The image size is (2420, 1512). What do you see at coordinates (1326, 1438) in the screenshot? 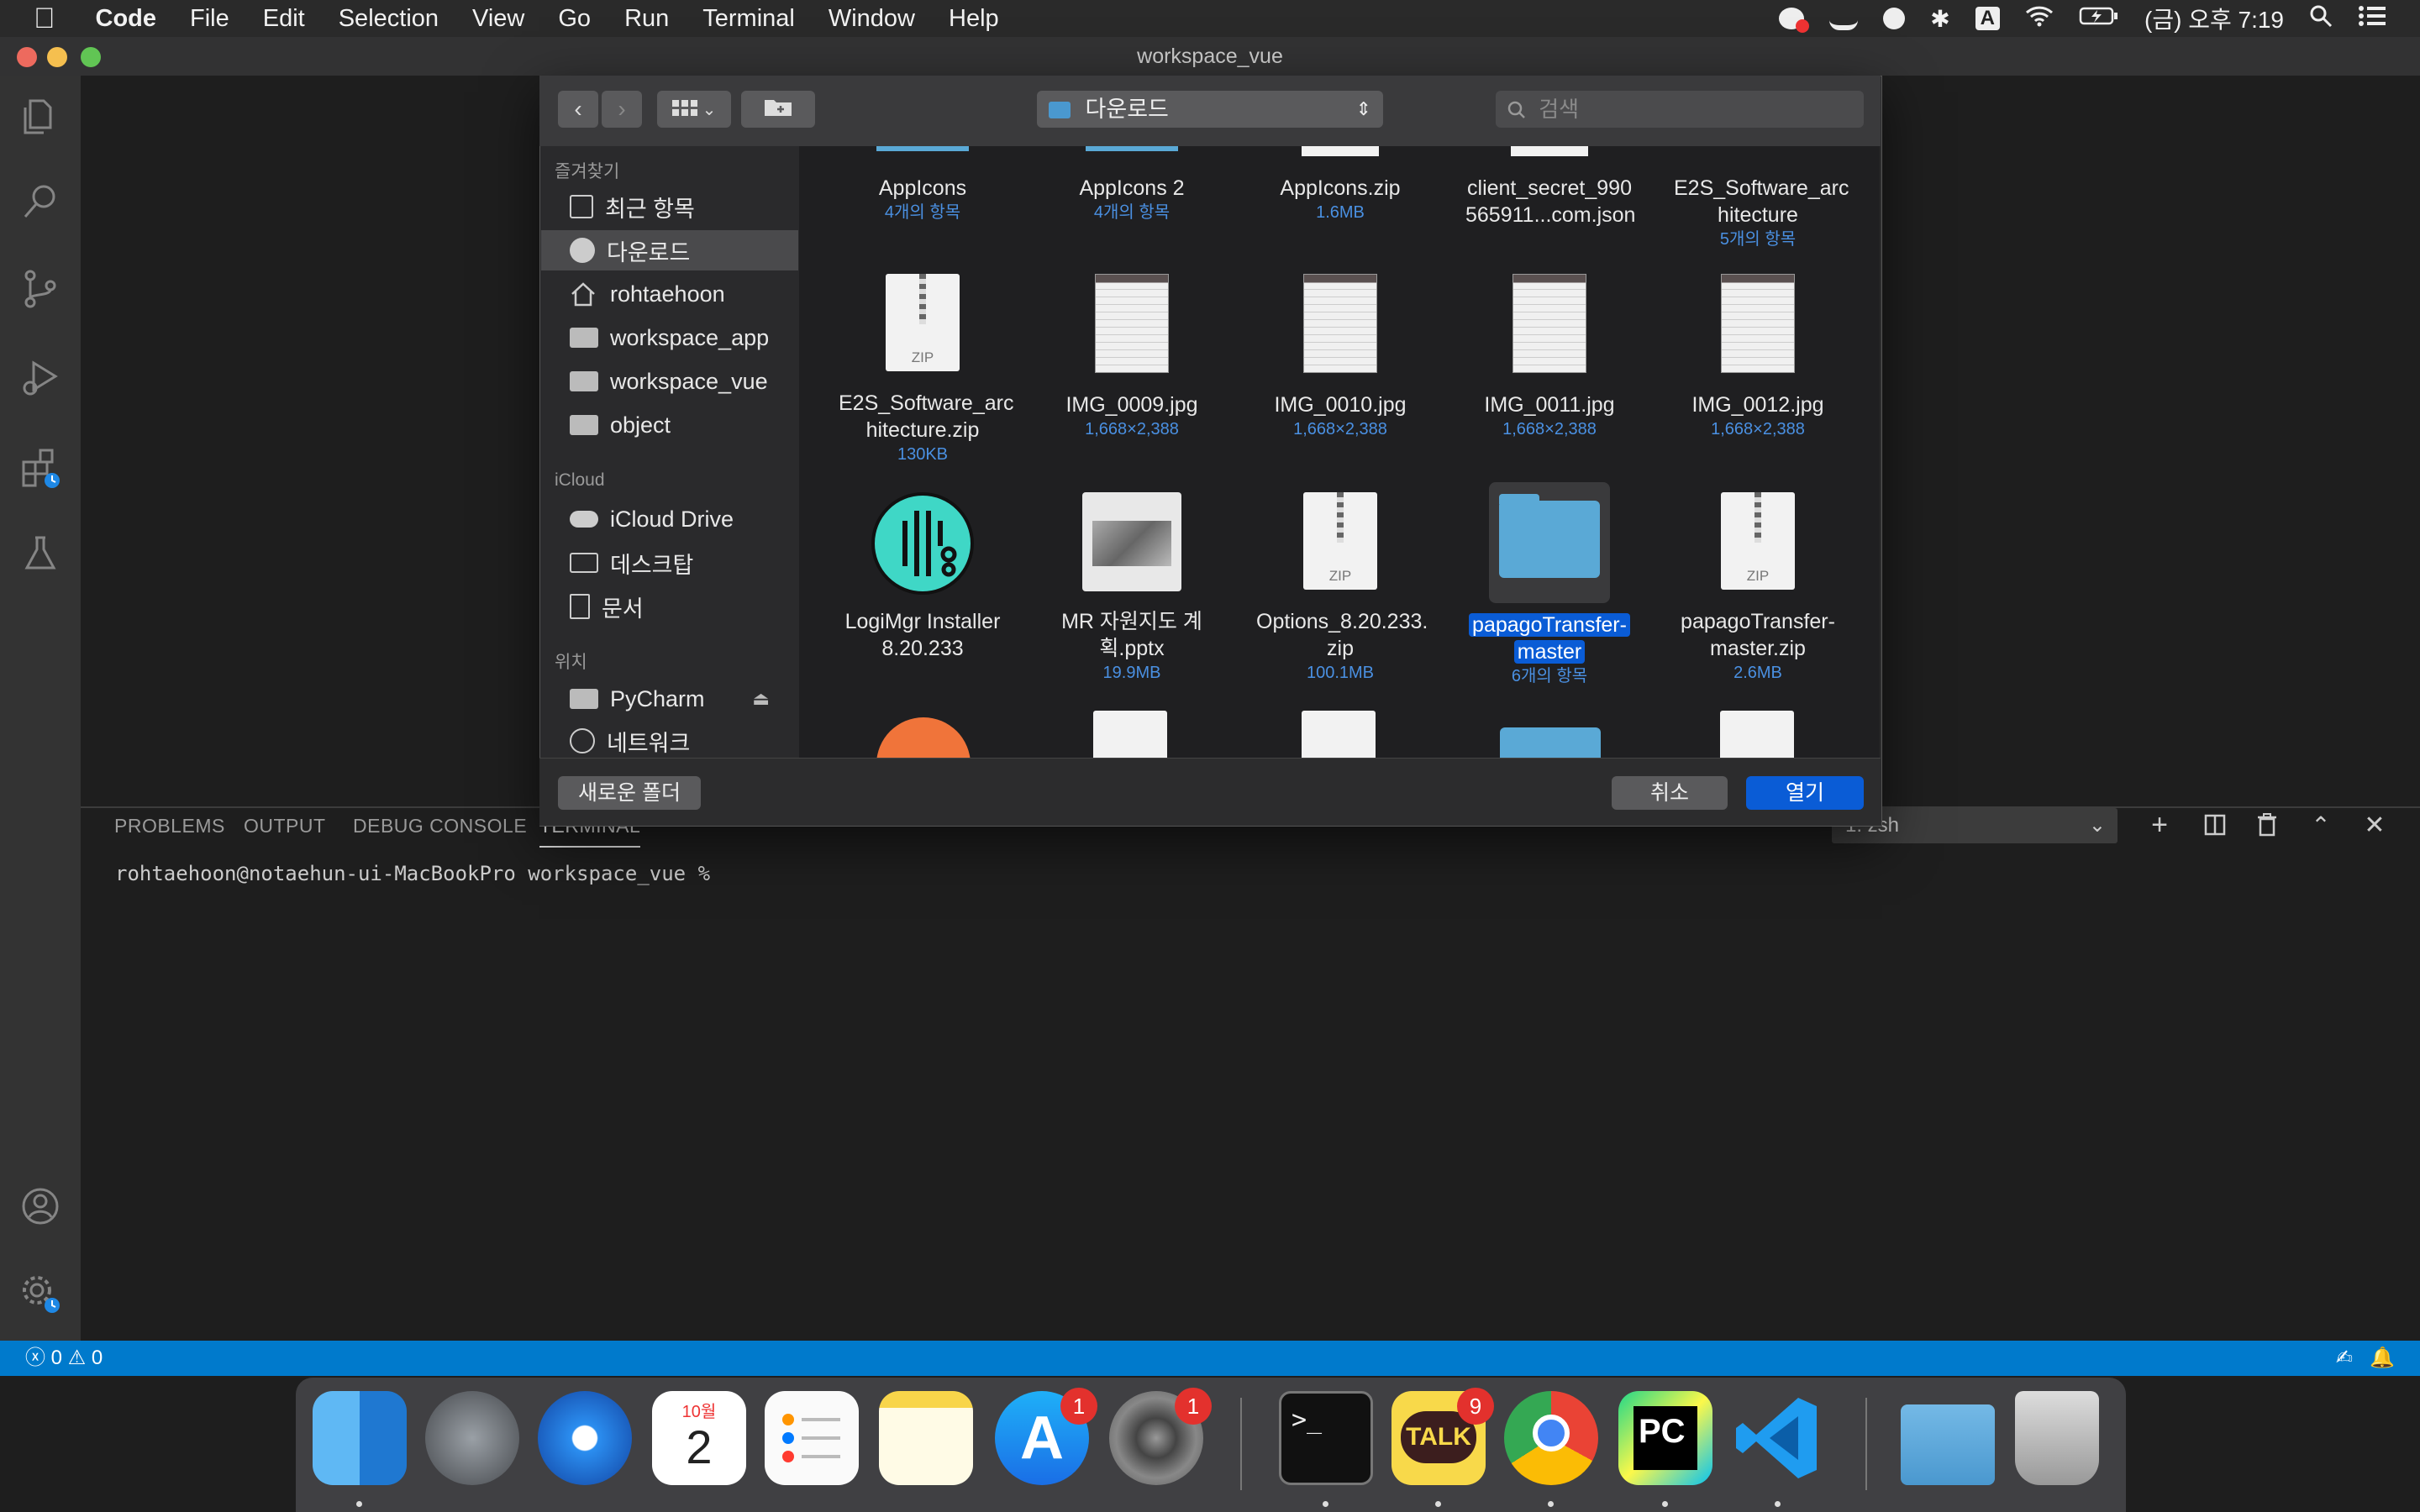
I see `terminal-app-icon: >_` at bounding box center [1326, 1438].